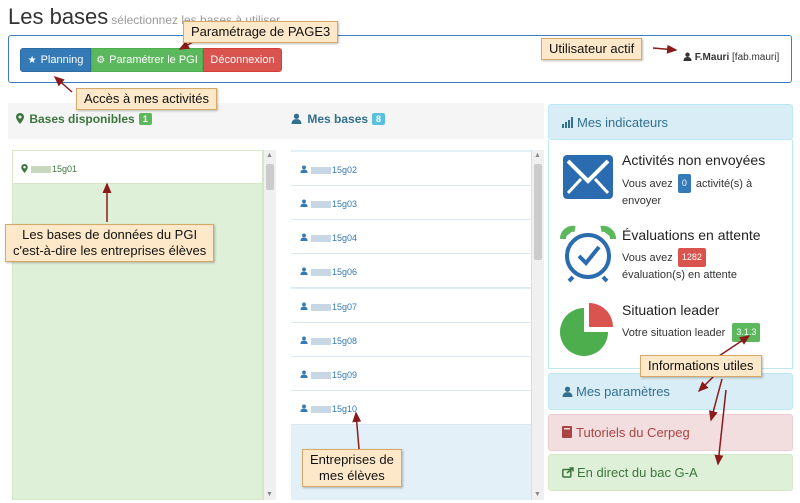 This screenshot has height=503, width=800. I want to click on base-code: 15g06, so click(345, 272).